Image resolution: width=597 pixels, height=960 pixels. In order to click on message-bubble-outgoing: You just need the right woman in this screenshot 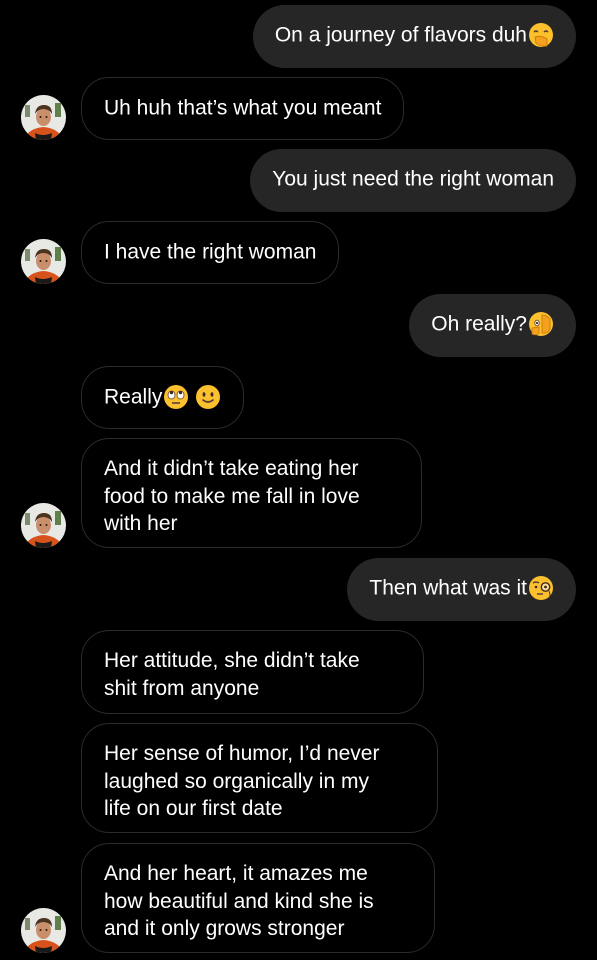, I will do `click(413, 180)`.